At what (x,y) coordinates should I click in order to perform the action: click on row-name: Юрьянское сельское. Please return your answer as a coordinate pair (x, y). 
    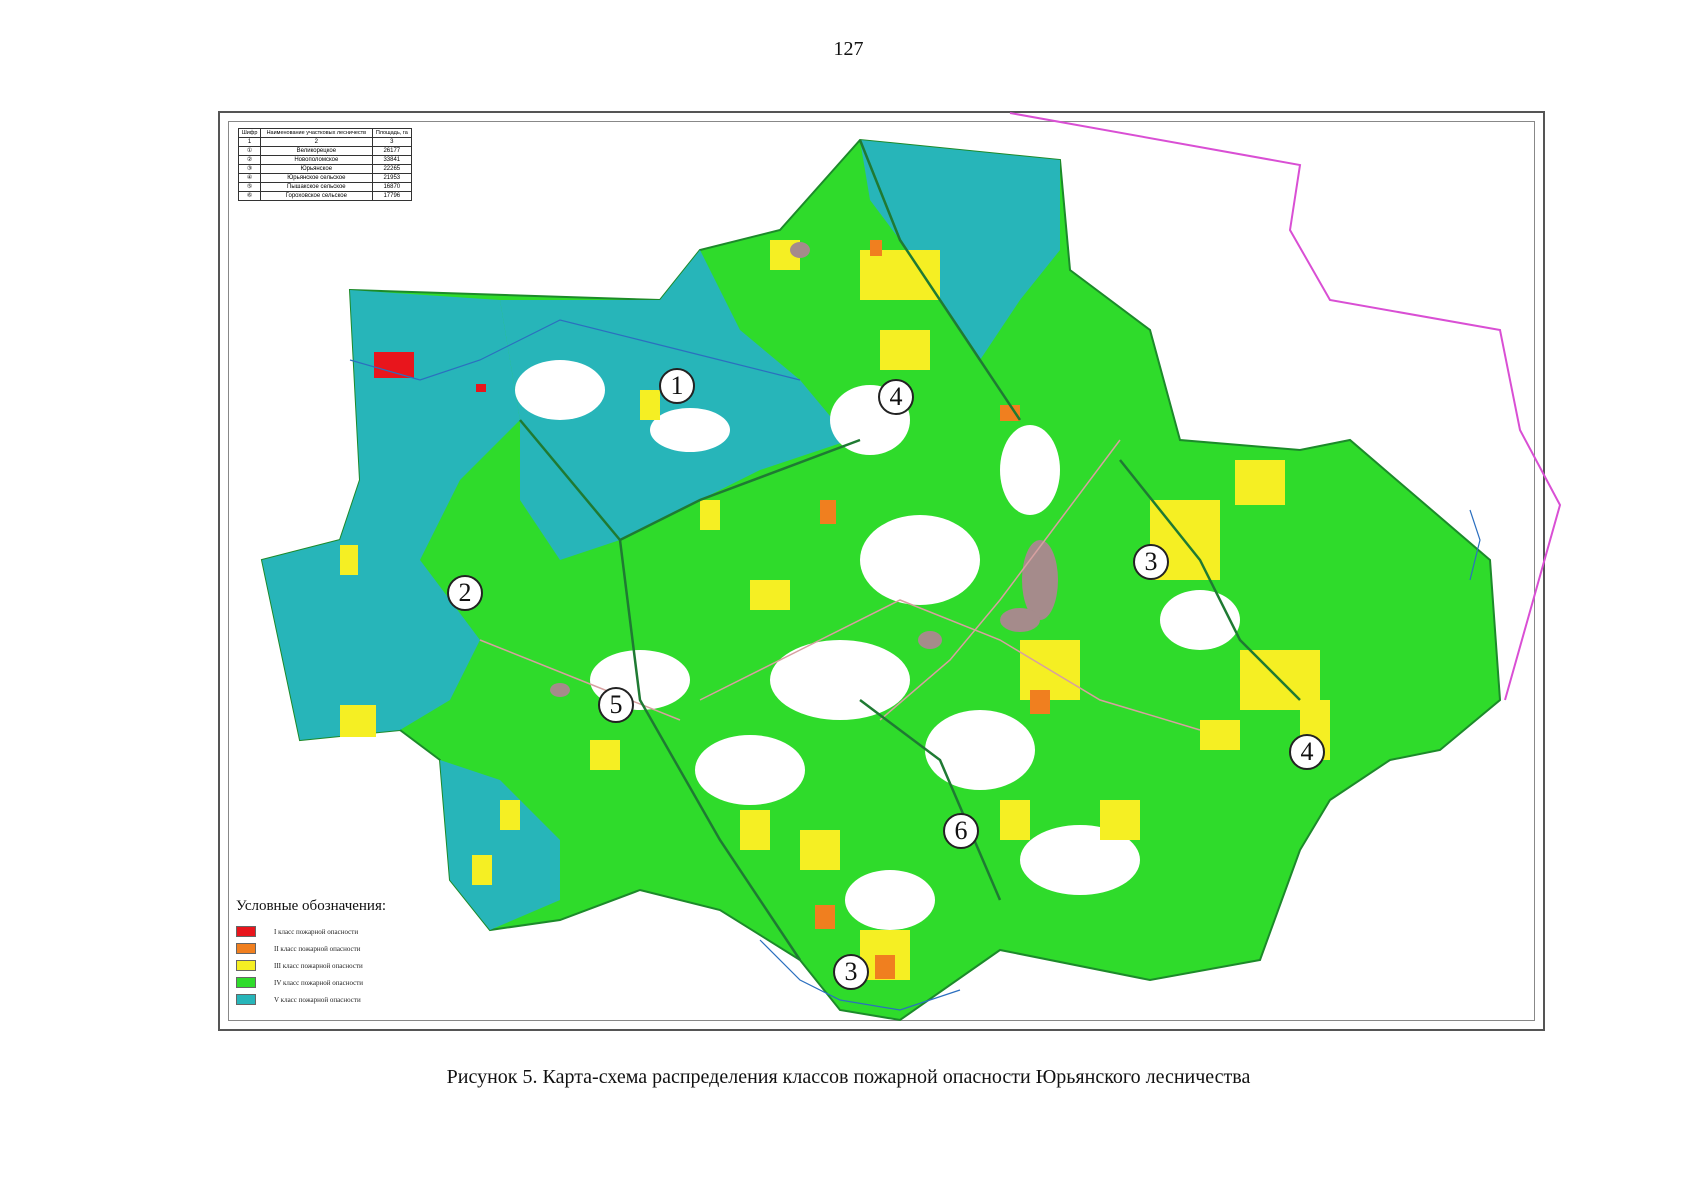
    Looking at the image, I should click on (316, 178).